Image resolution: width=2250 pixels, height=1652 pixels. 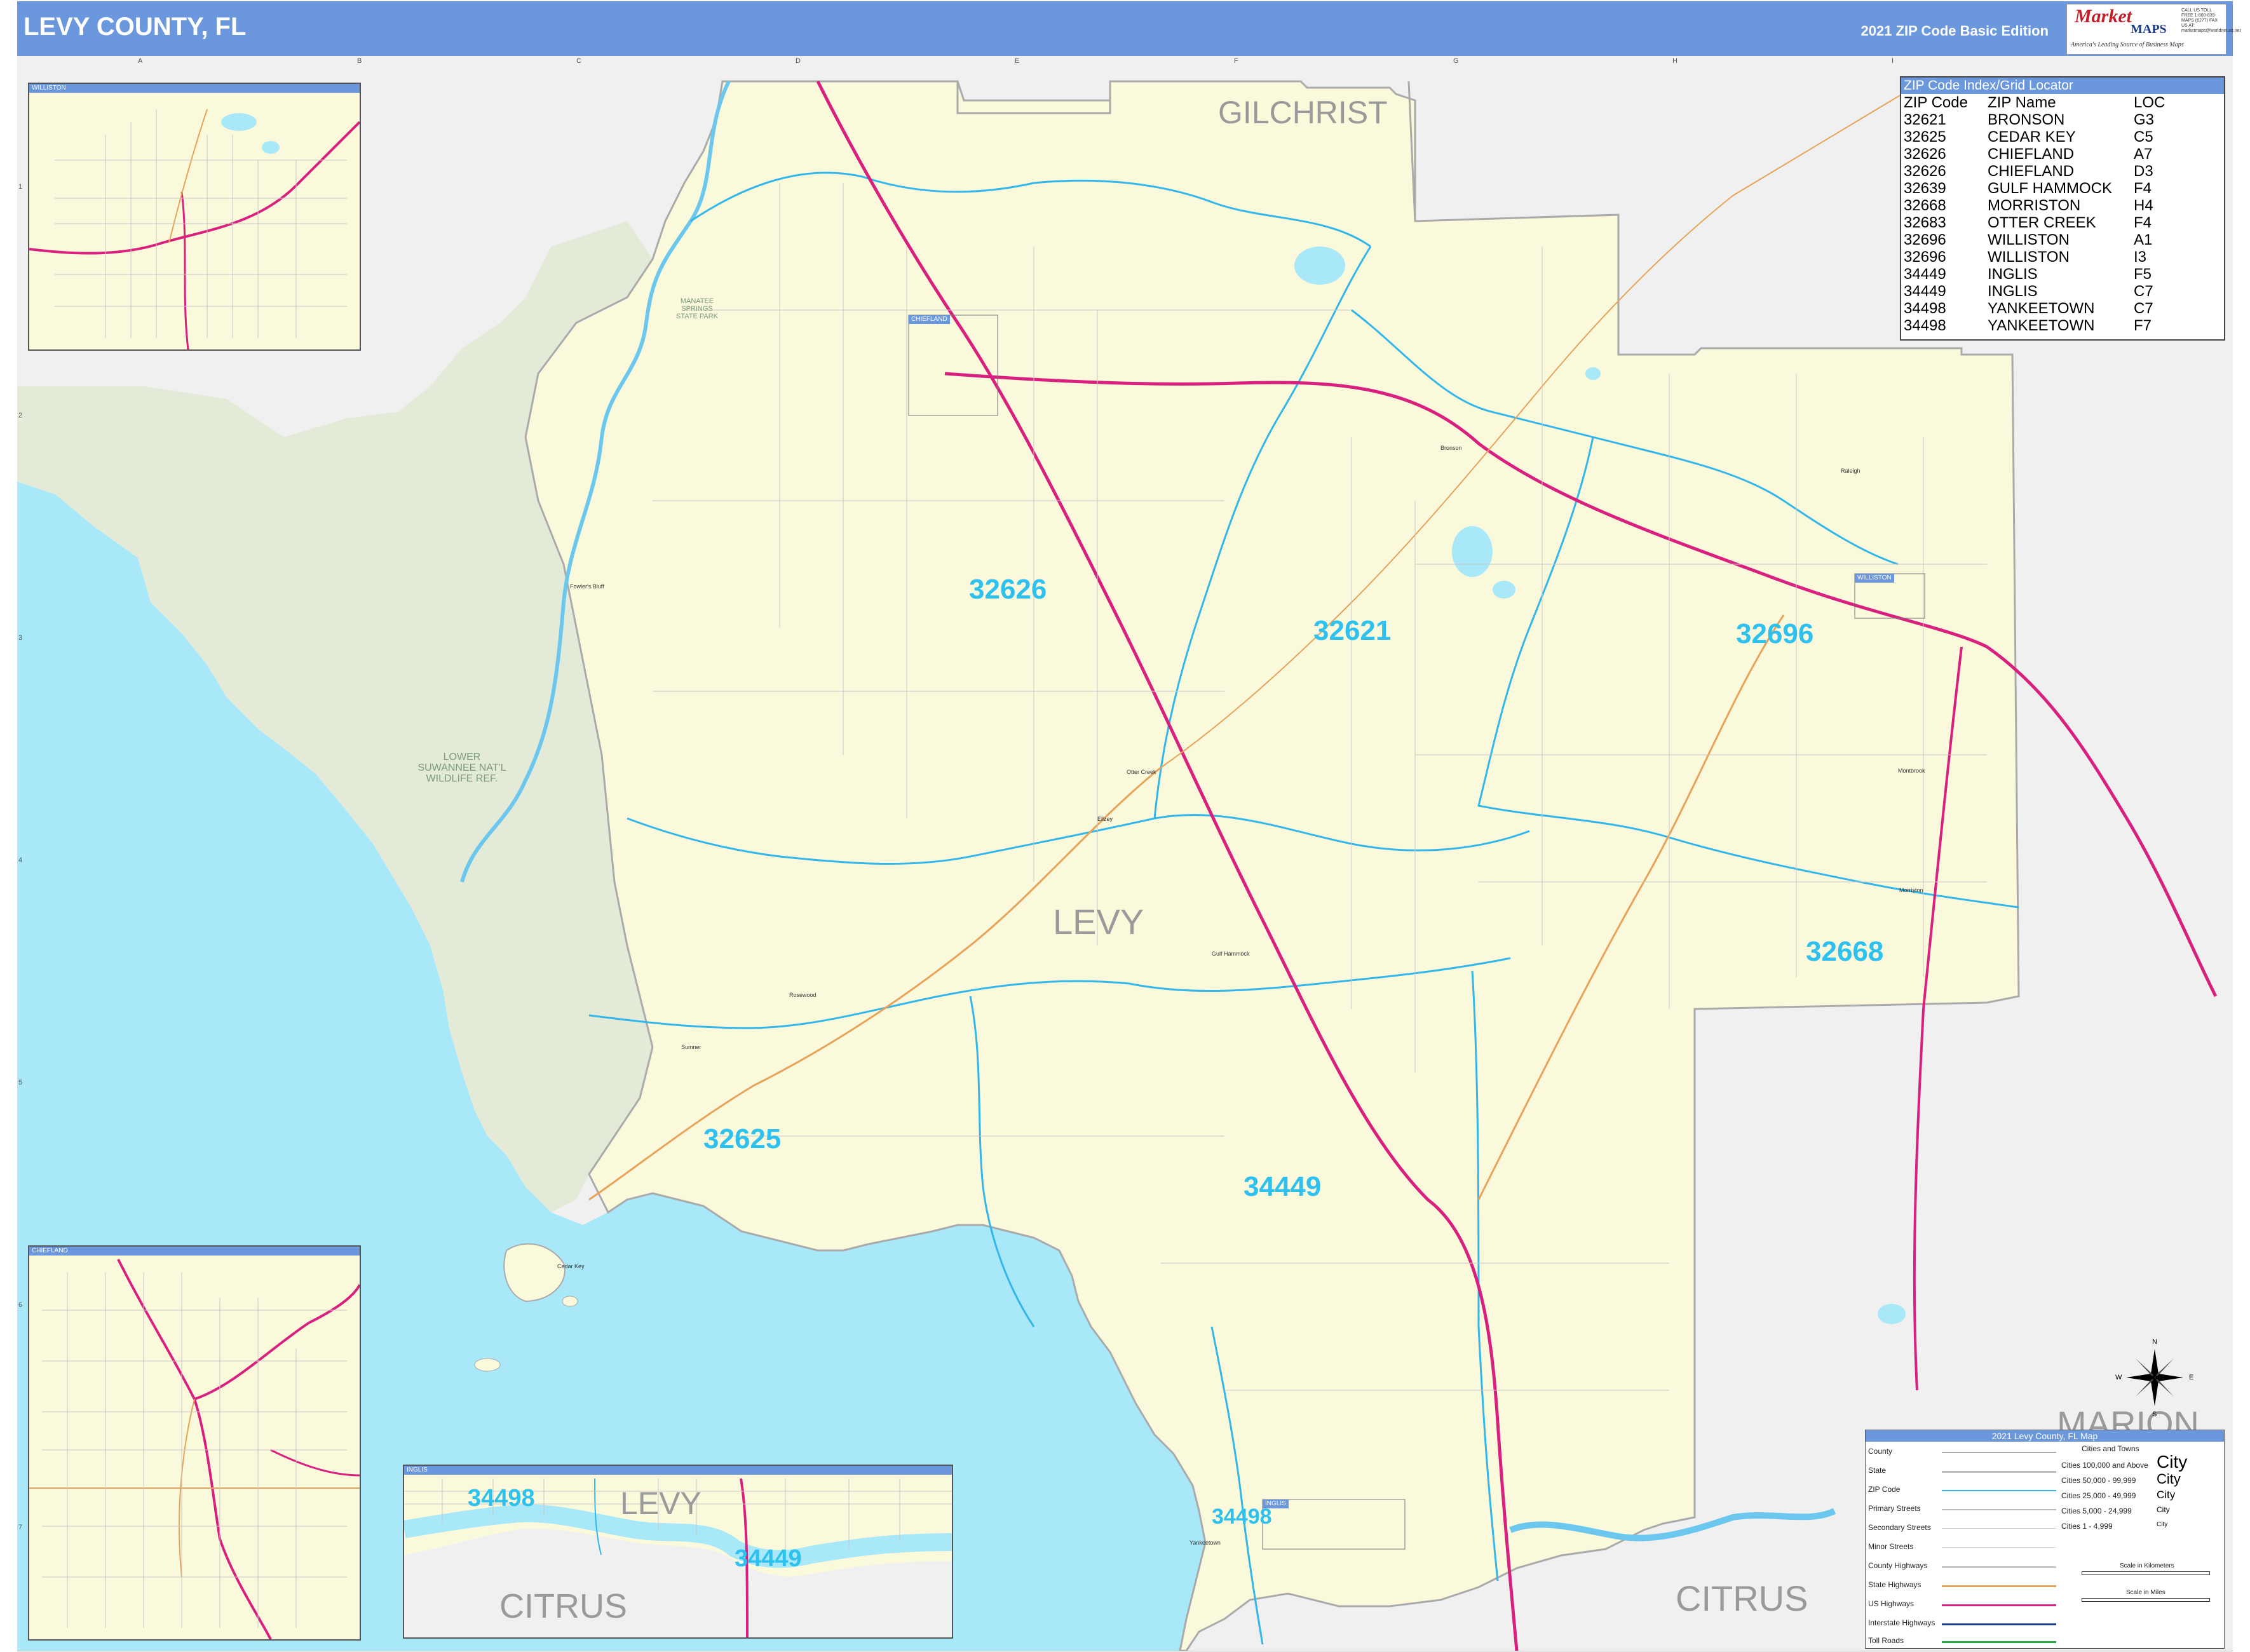 I want to click on legend-item-state: State, so click(x=1877, y=1470).